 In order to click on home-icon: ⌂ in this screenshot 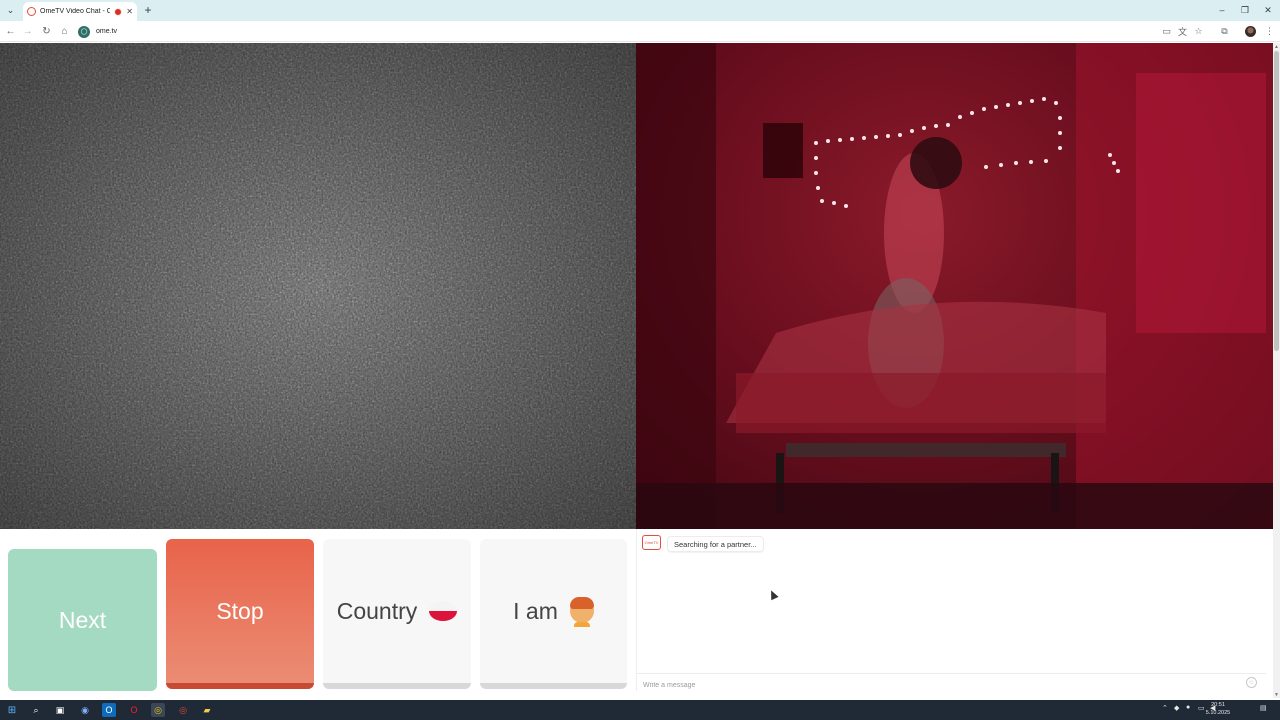, I will do `click(64, 31)`.